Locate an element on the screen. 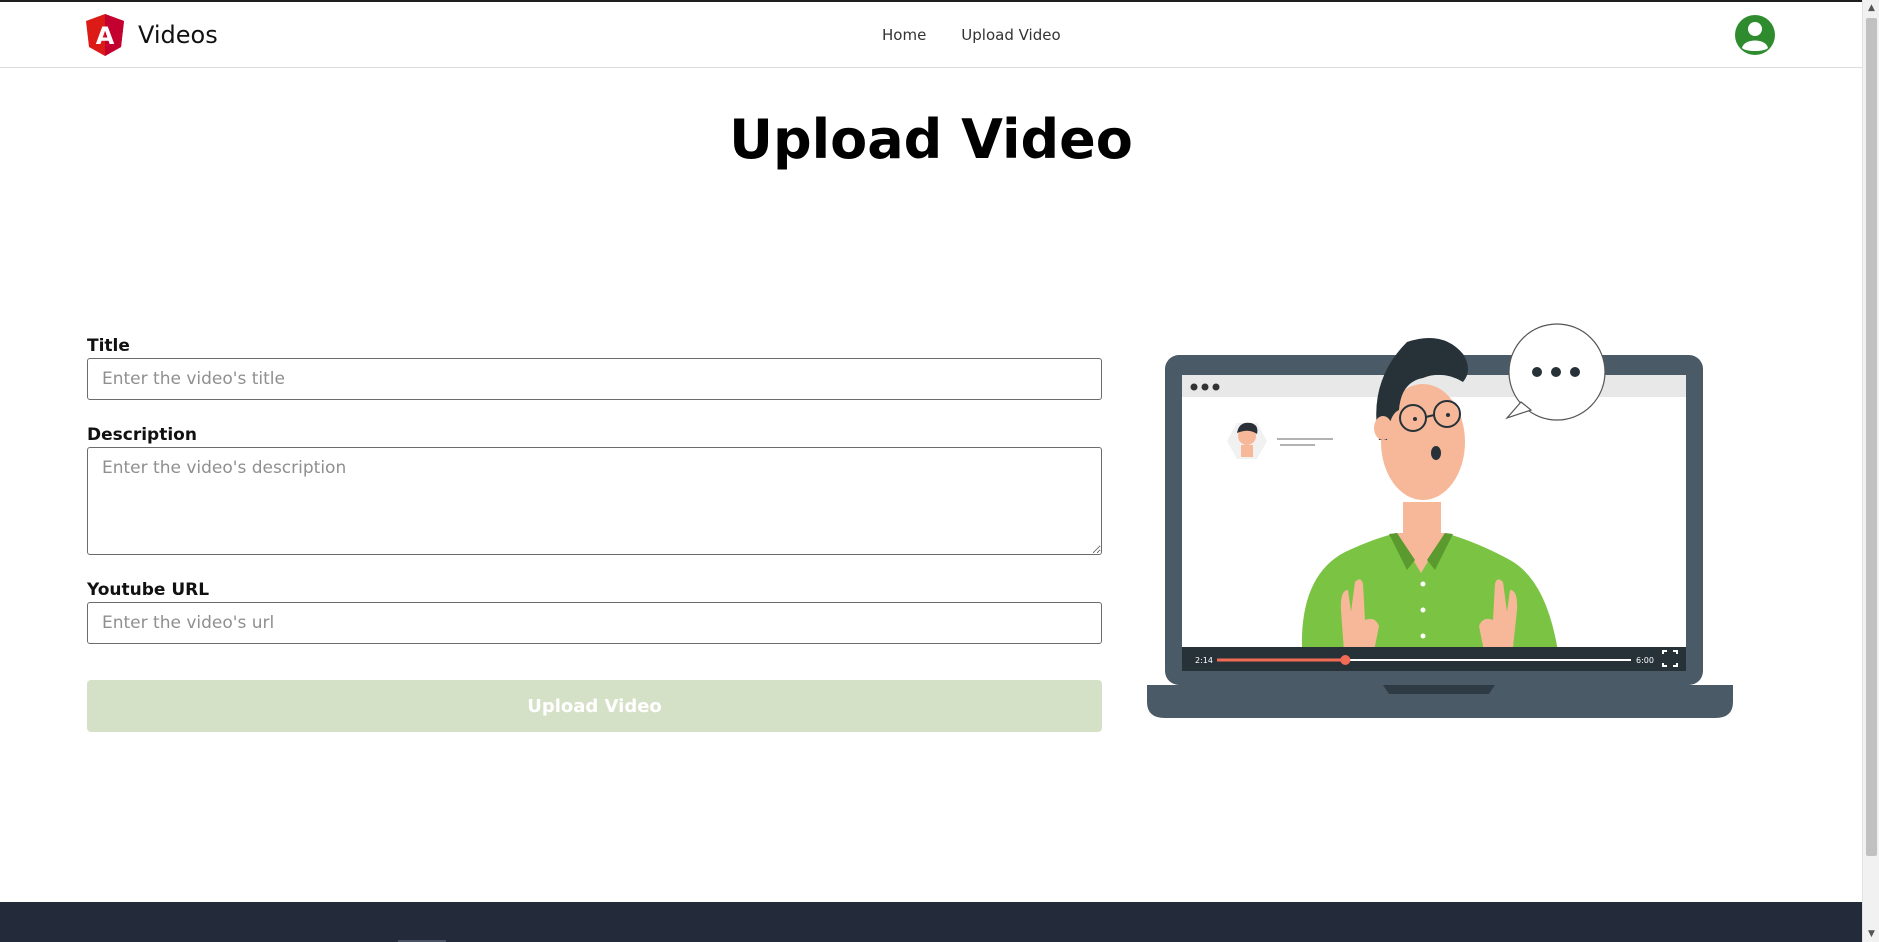 The width and height of the screenshot is (1879, 942). user-avatar-icon is located at coordinates (1755, 35).